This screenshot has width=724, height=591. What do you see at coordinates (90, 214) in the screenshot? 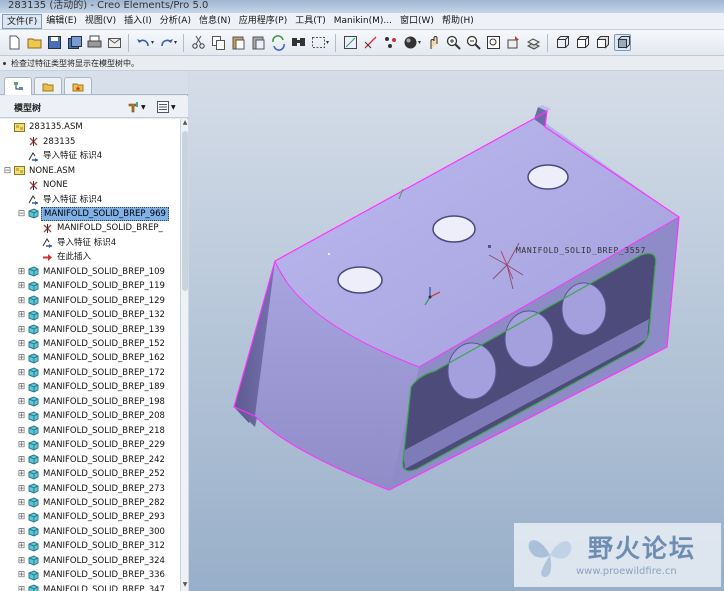
I see `model-tree-row: ⊟ MANIFOLD_SOLID_BREP_969` at bounding box center [90, 214].